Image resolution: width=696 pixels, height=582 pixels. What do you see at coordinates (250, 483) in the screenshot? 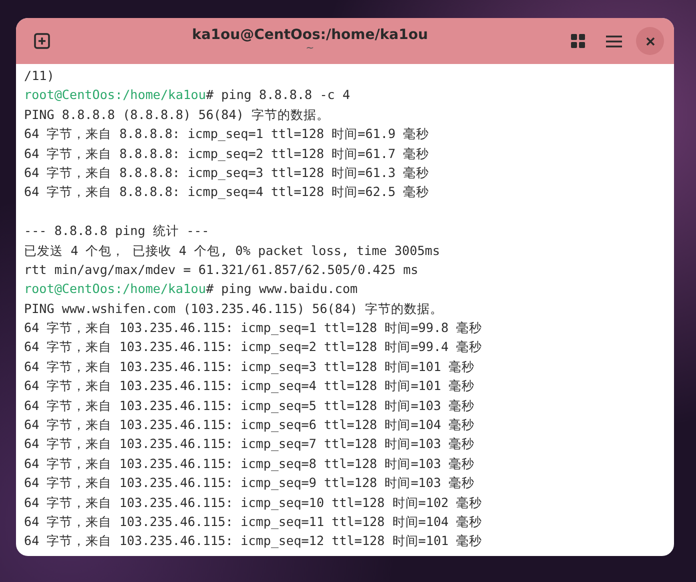
I see `terminal-line: 64 字节，来自 103.235.46.115: icmp_seq=9 ttl=128 时间=103 毫秒` at bounding box center [250, 483].